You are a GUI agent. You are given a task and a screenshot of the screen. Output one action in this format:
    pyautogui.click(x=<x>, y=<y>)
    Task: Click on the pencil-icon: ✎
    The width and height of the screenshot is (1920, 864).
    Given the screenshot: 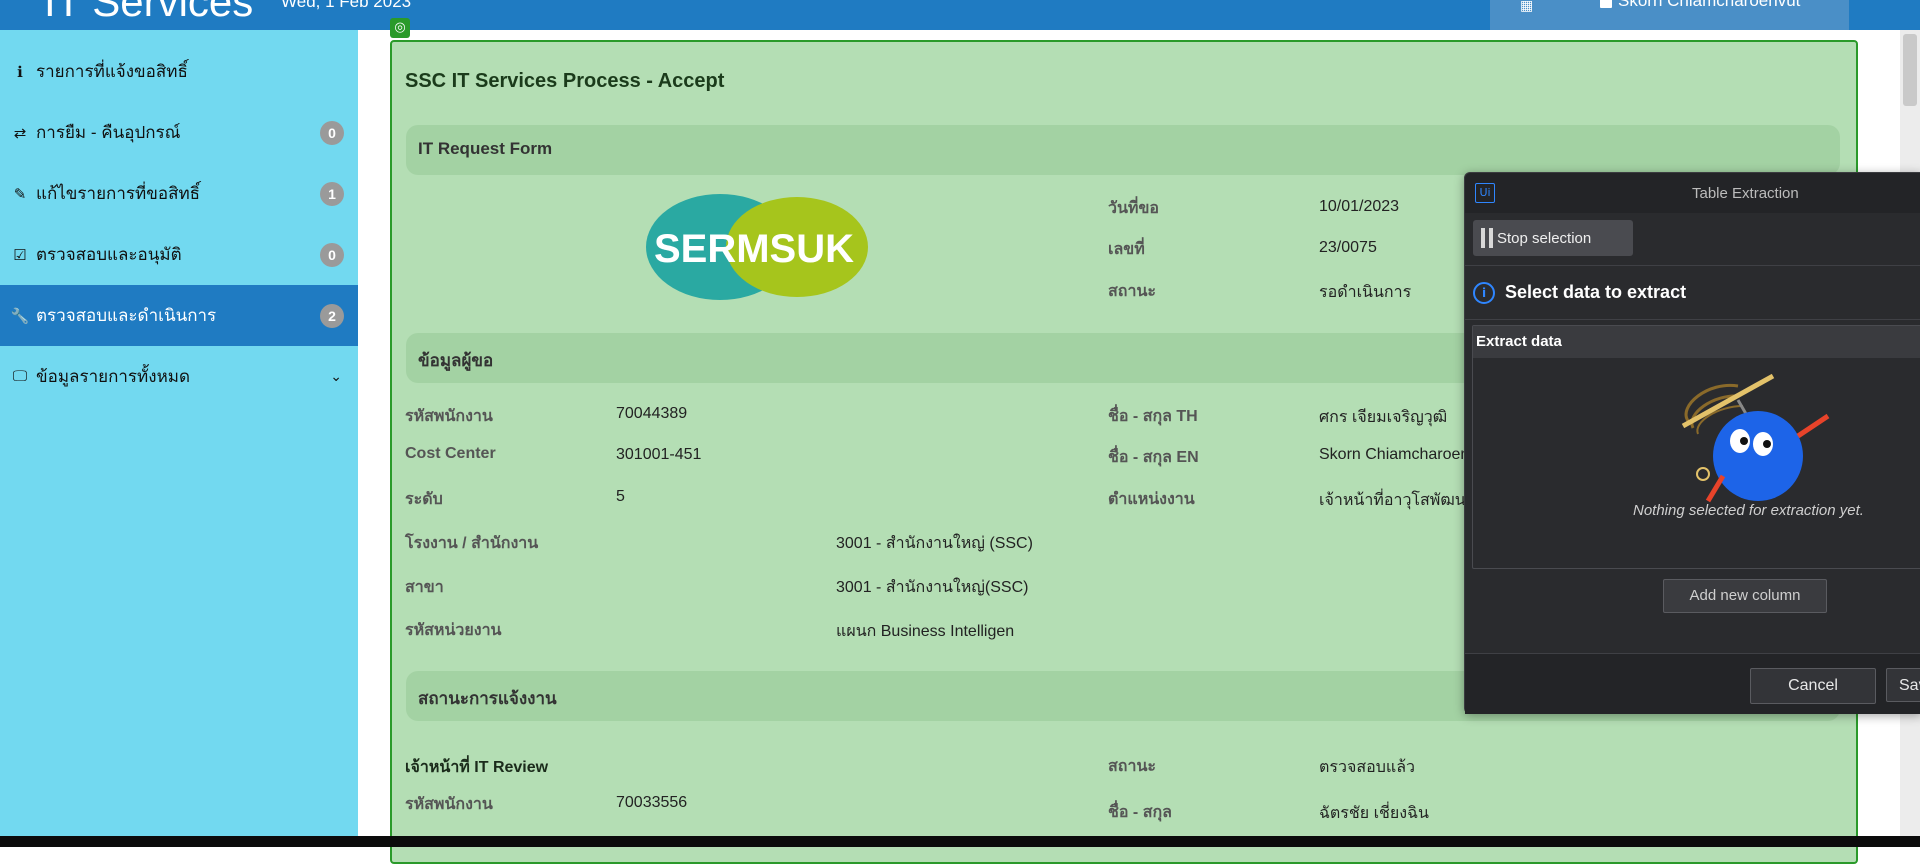 What is the action you would take?
    pyautogui.click(x=20, y=194)
    